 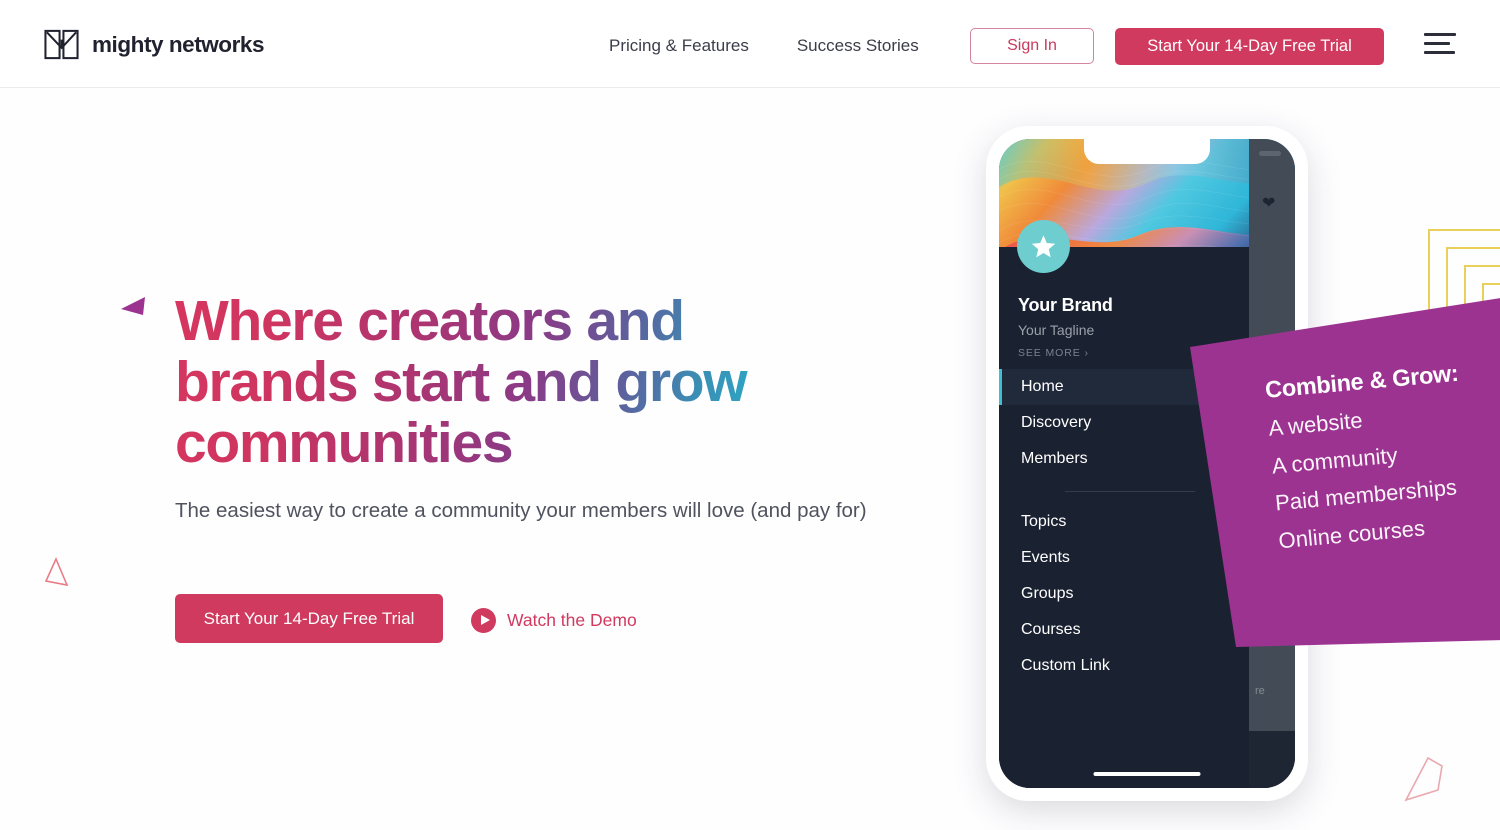 I want to click on play-circle-icon, so click(x=483, y=620).